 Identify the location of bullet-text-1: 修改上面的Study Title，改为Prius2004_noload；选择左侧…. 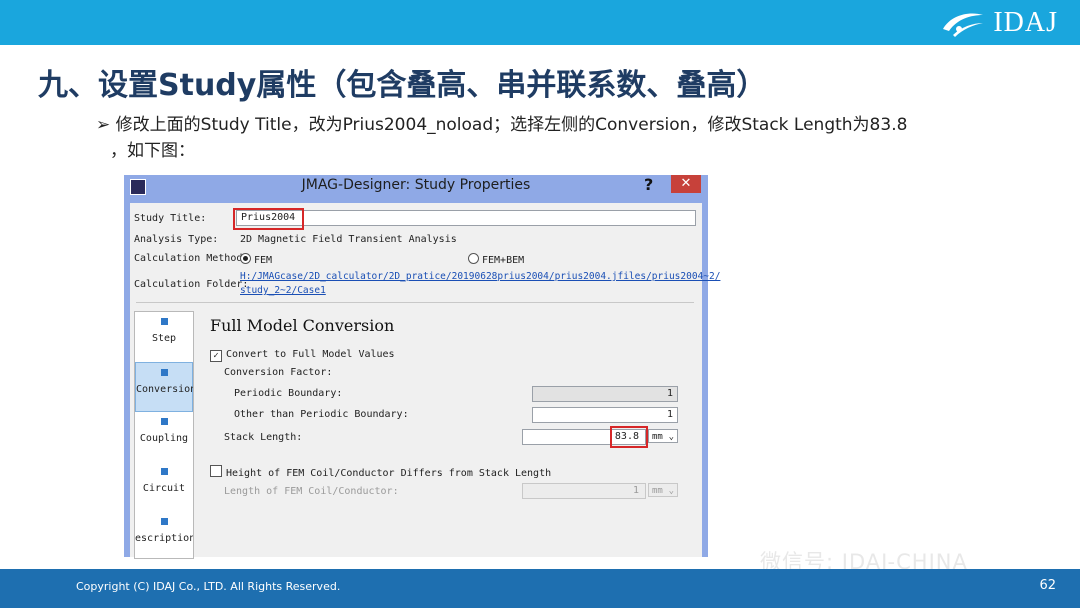
(511, 125).